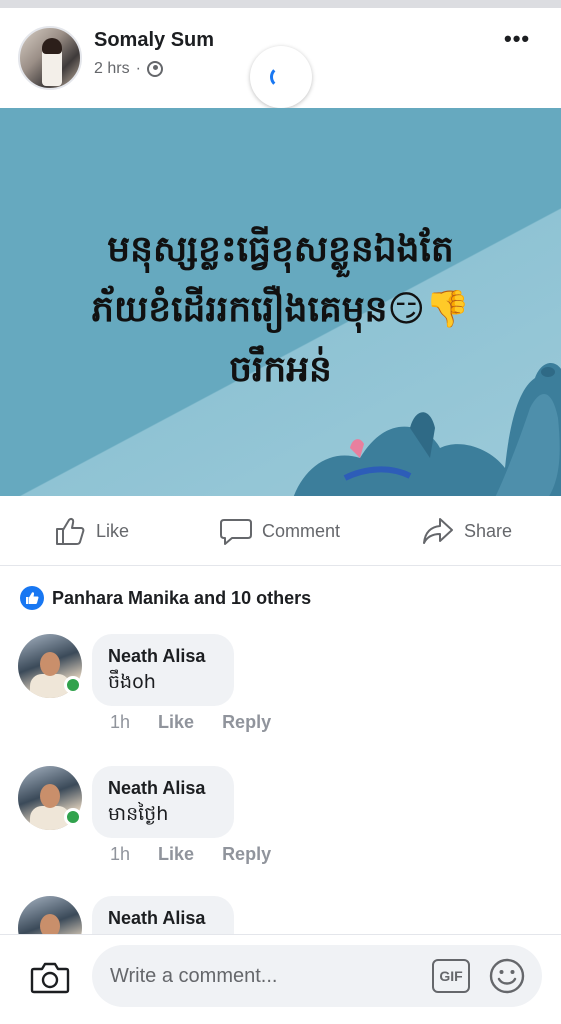 The height and width of the screenshot is (1024, 561). Describe the element at coordinates (517, 39) in the screenshot. I see `more-options-icon: •••` at that location.